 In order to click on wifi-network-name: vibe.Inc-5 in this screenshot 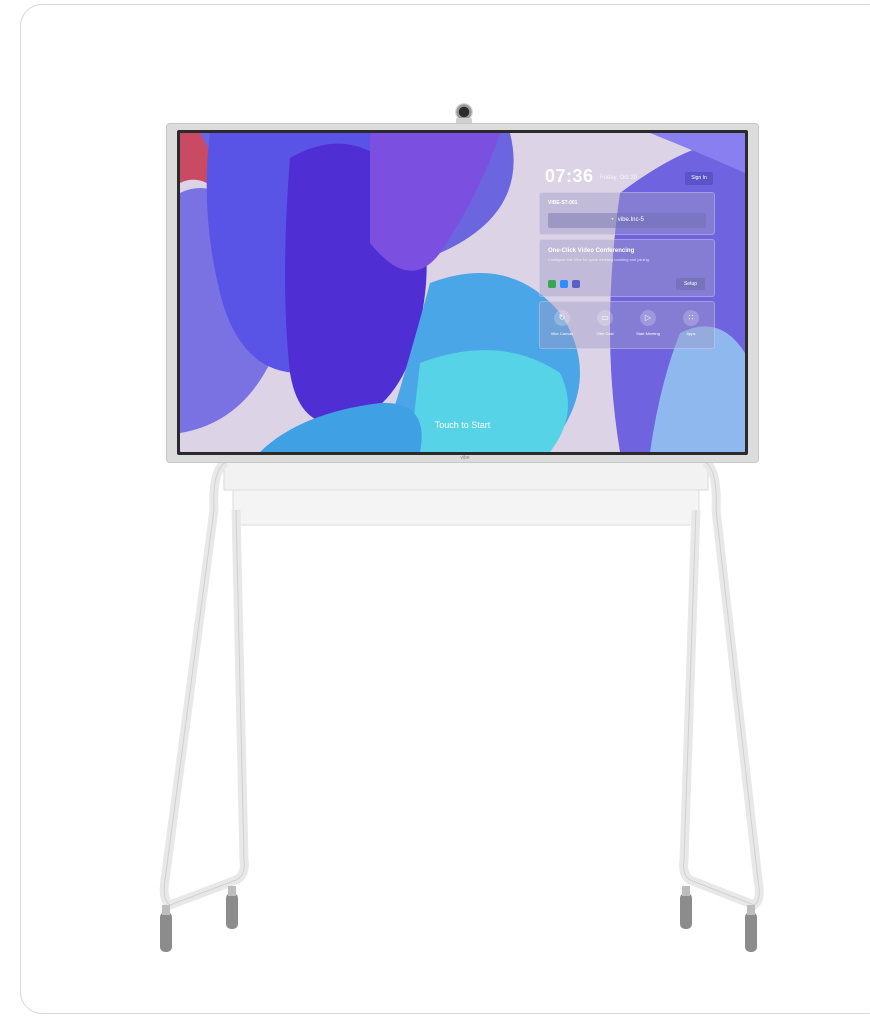, I will do `click(630, 220)`.